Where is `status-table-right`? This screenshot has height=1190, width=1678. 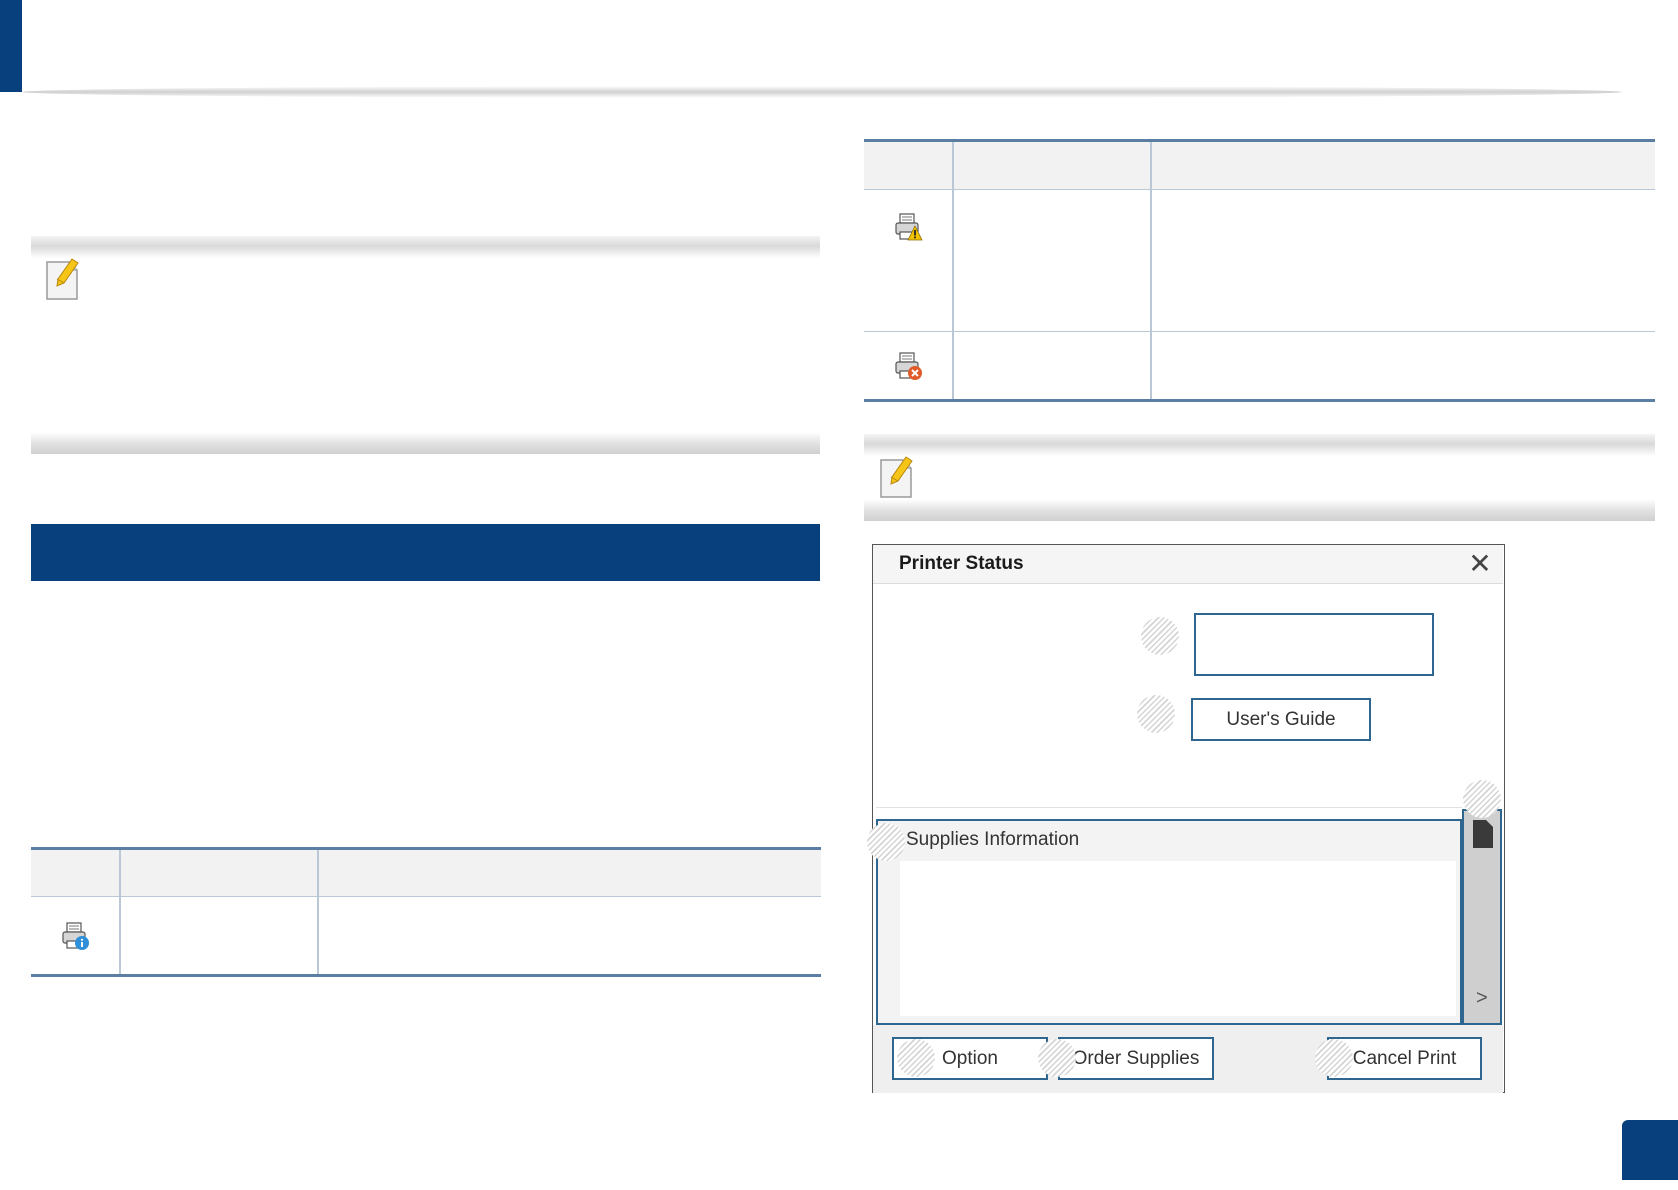 status-table-right is located at coordinates (1259, 270).